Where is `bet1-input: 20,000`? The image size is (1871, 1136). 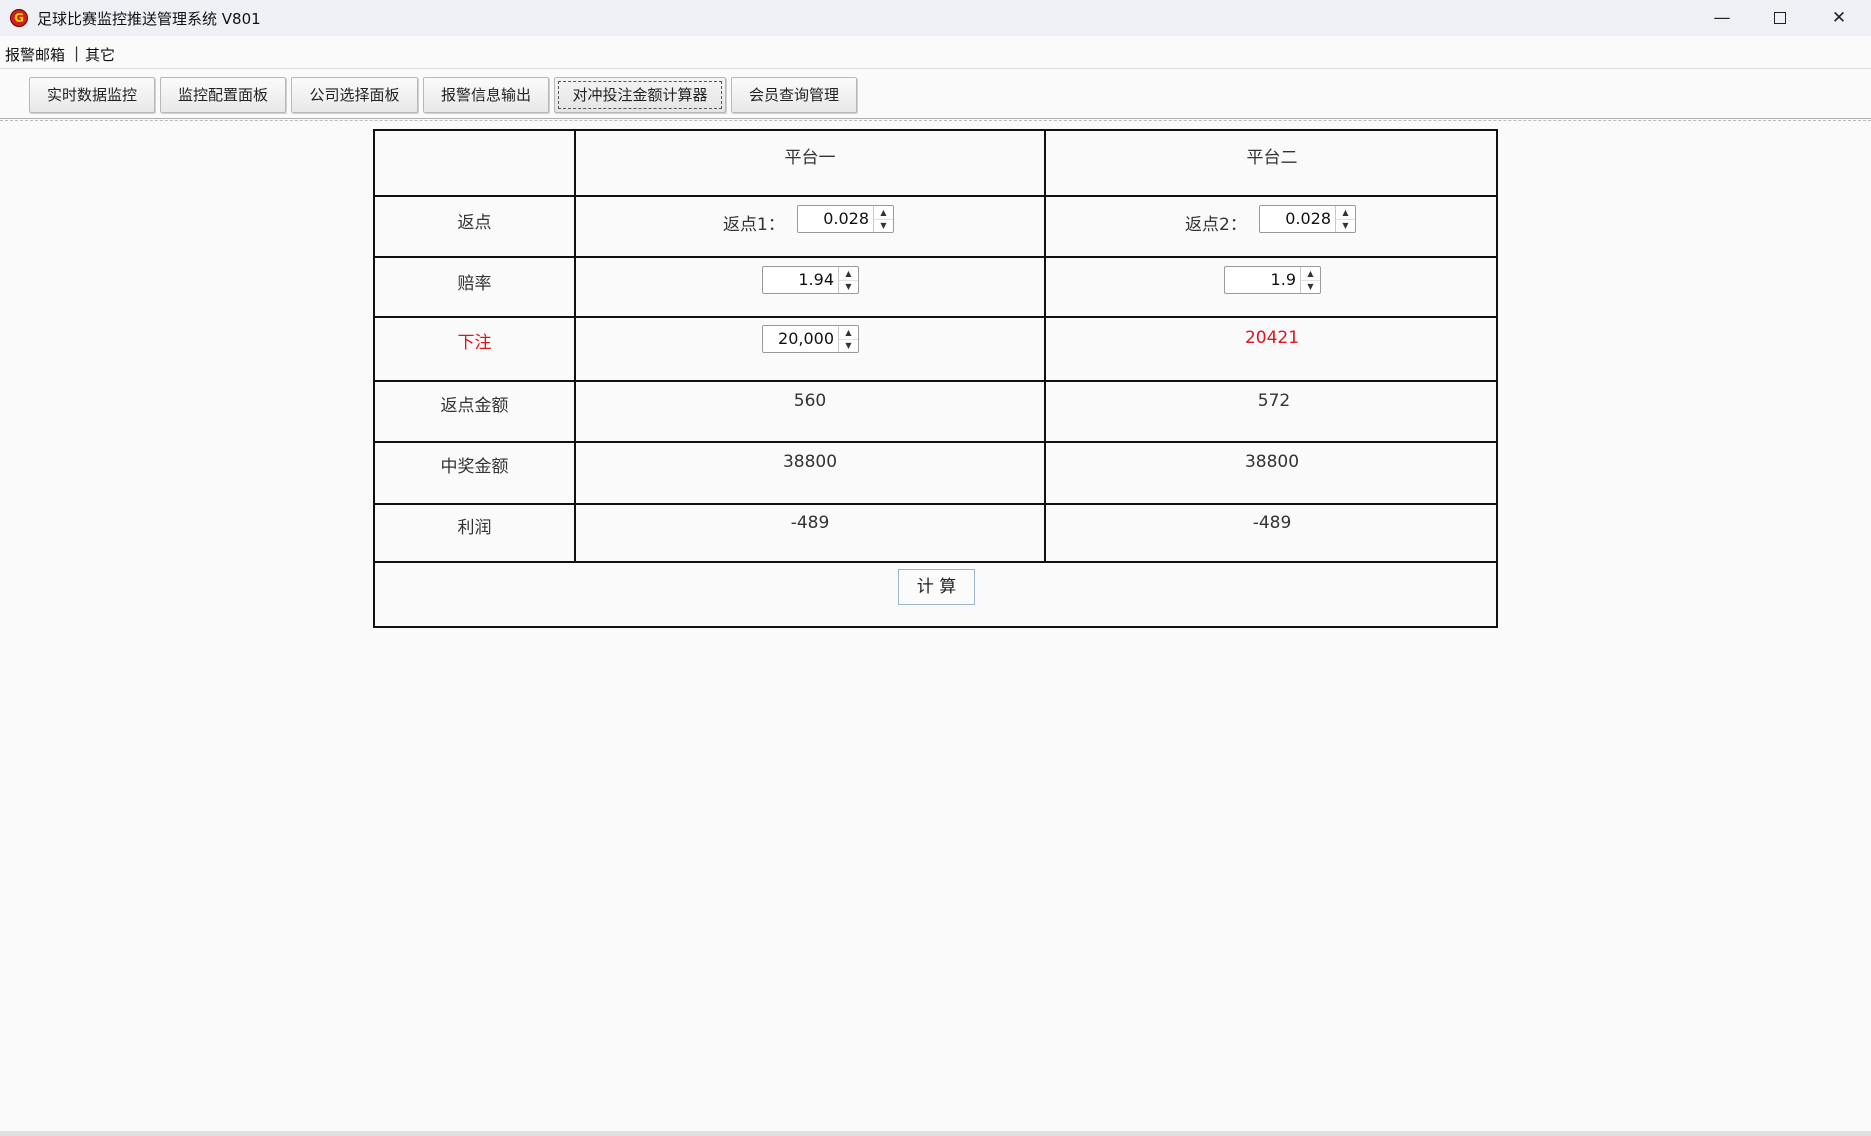 bet1-input: 20,000 is located at coordinates (800, 339).